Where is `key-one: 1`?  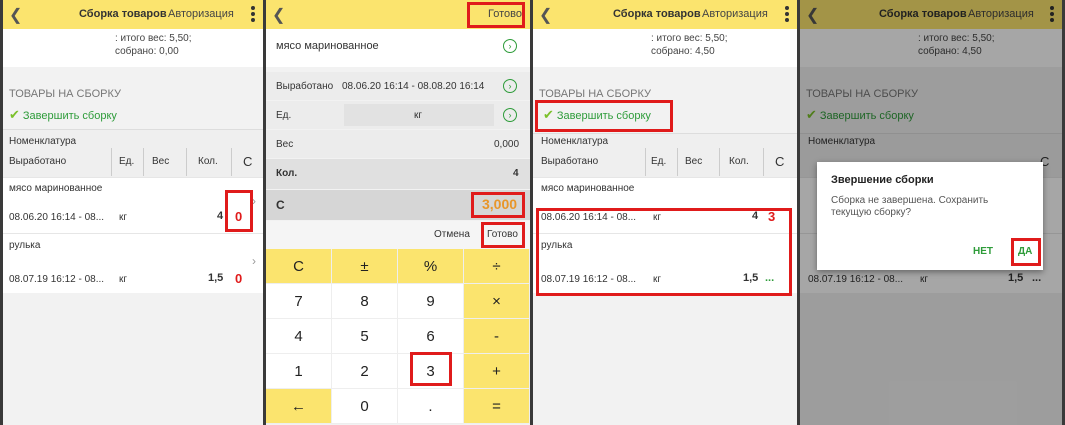 key-one: 1 is located at coordinates (299, 371).